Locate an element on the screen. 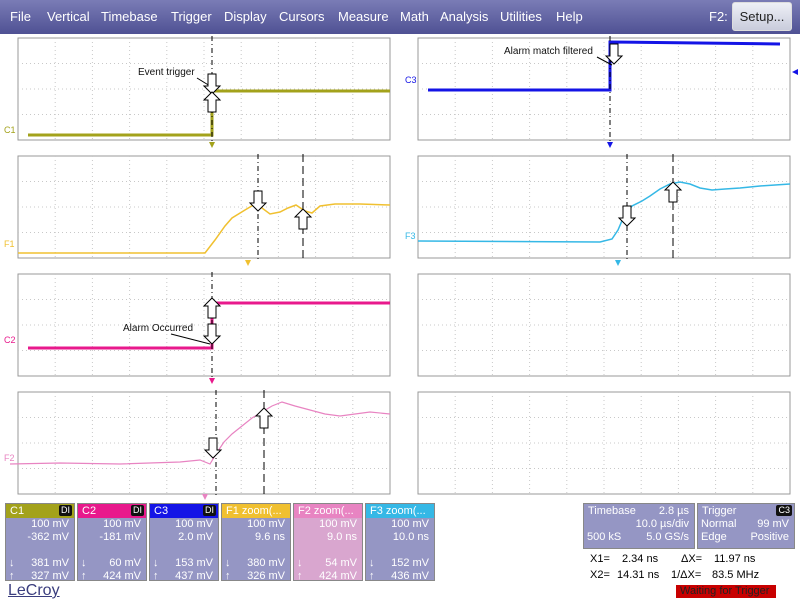  trigger-level: 99 mV is located at coordinates (773, 524).